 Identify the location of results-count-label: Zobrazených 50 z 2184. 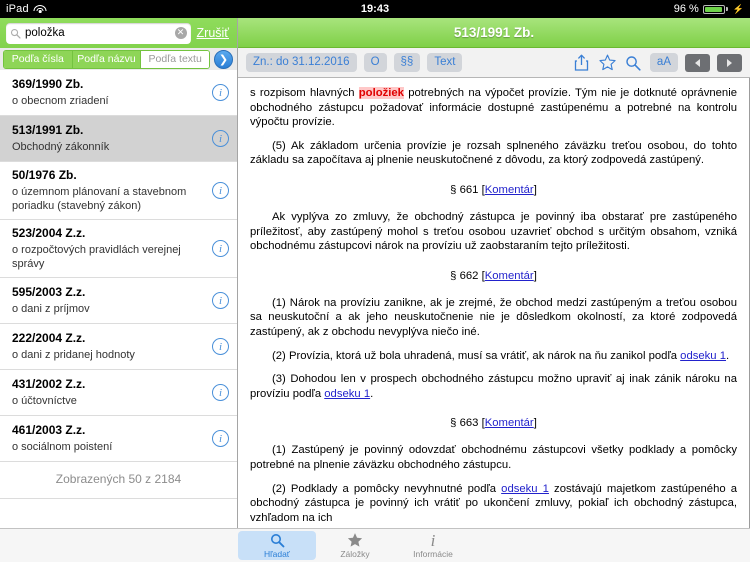
(118, 480).